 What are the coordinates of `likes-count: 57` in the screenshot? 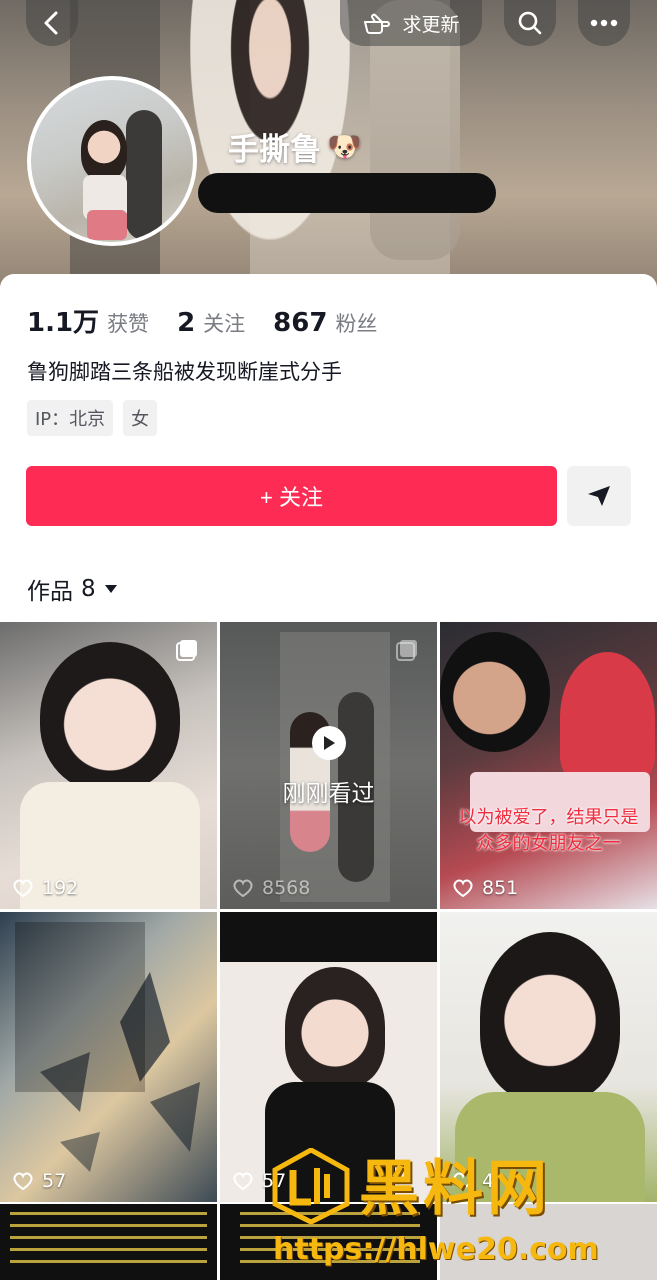 It's located at (54, 1181).